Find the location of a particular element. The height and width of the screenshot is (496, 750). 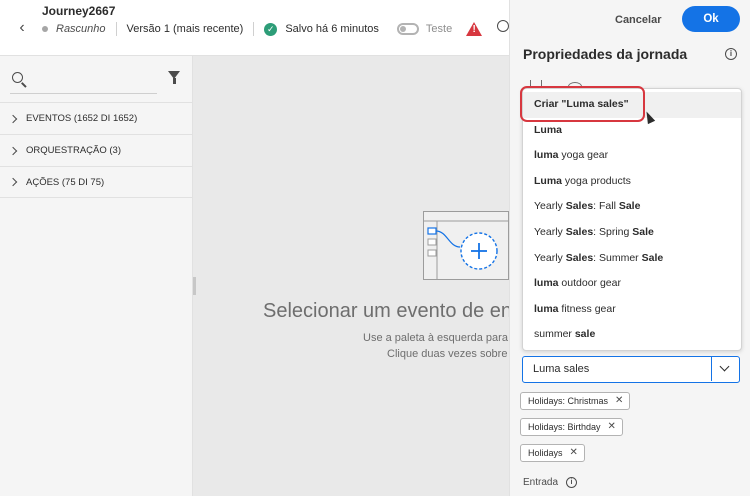

draft-status: Rascunho is located at coordinates (81, 29).